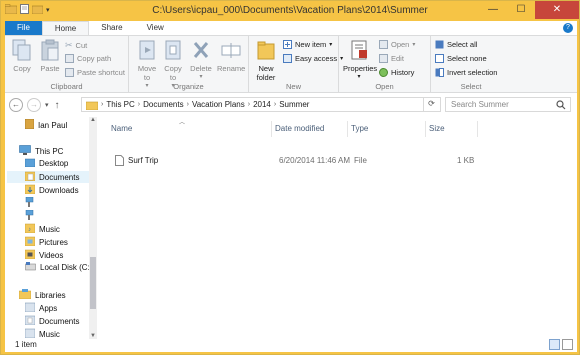  Describe the element at coordinates (47, 105) in the screenshot. I see `recent-locations-icon: ▾` at that location.